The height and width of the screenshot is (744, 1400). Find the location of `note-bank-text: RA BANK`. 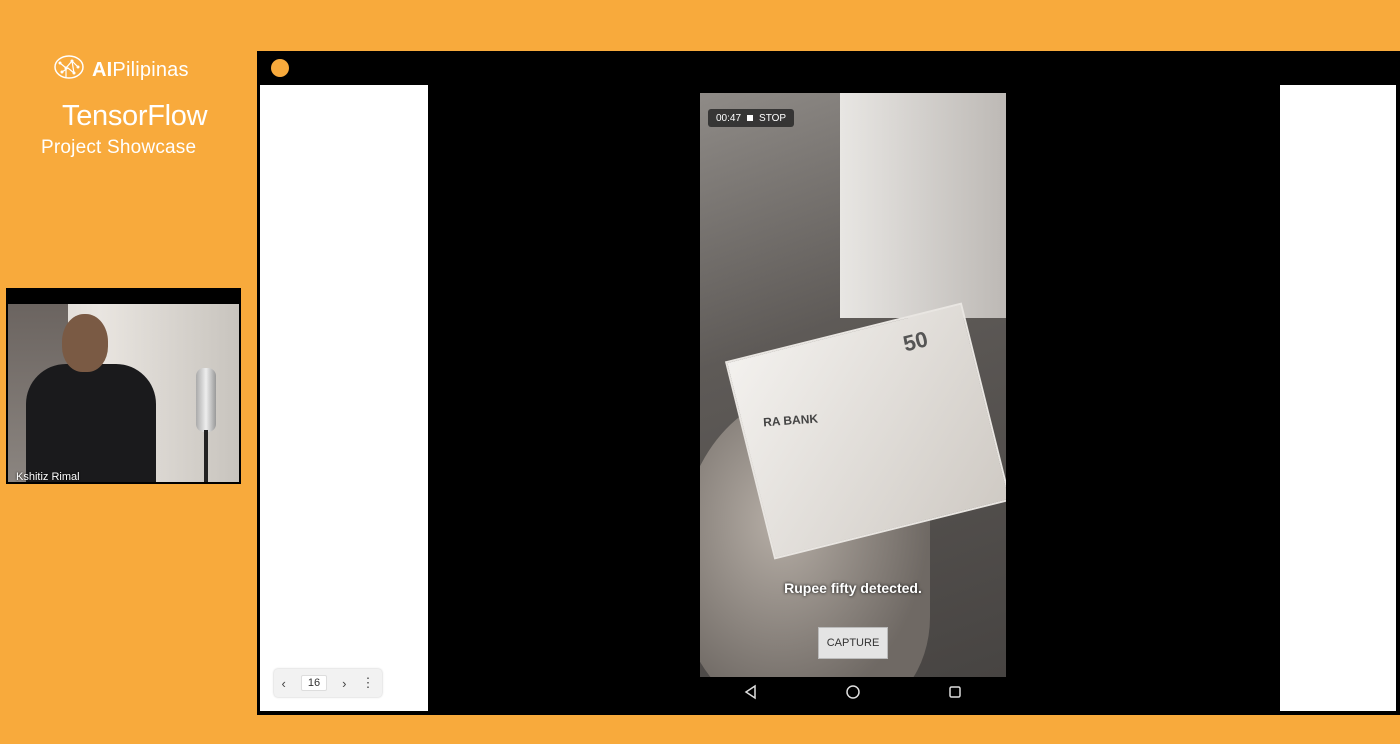

note-bank-text: RA BANK is located at coordinates (790, 420).